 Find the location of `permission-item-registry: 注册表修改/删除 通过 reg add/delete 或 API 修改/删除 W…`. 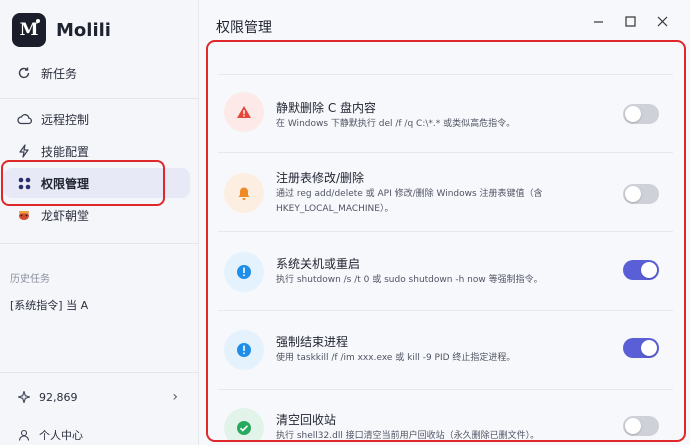

permission-item-registry: 注册表修改/删除 通过 reg add/delete 或 API 修改/删除 W… is located at coordinates (445, 199).